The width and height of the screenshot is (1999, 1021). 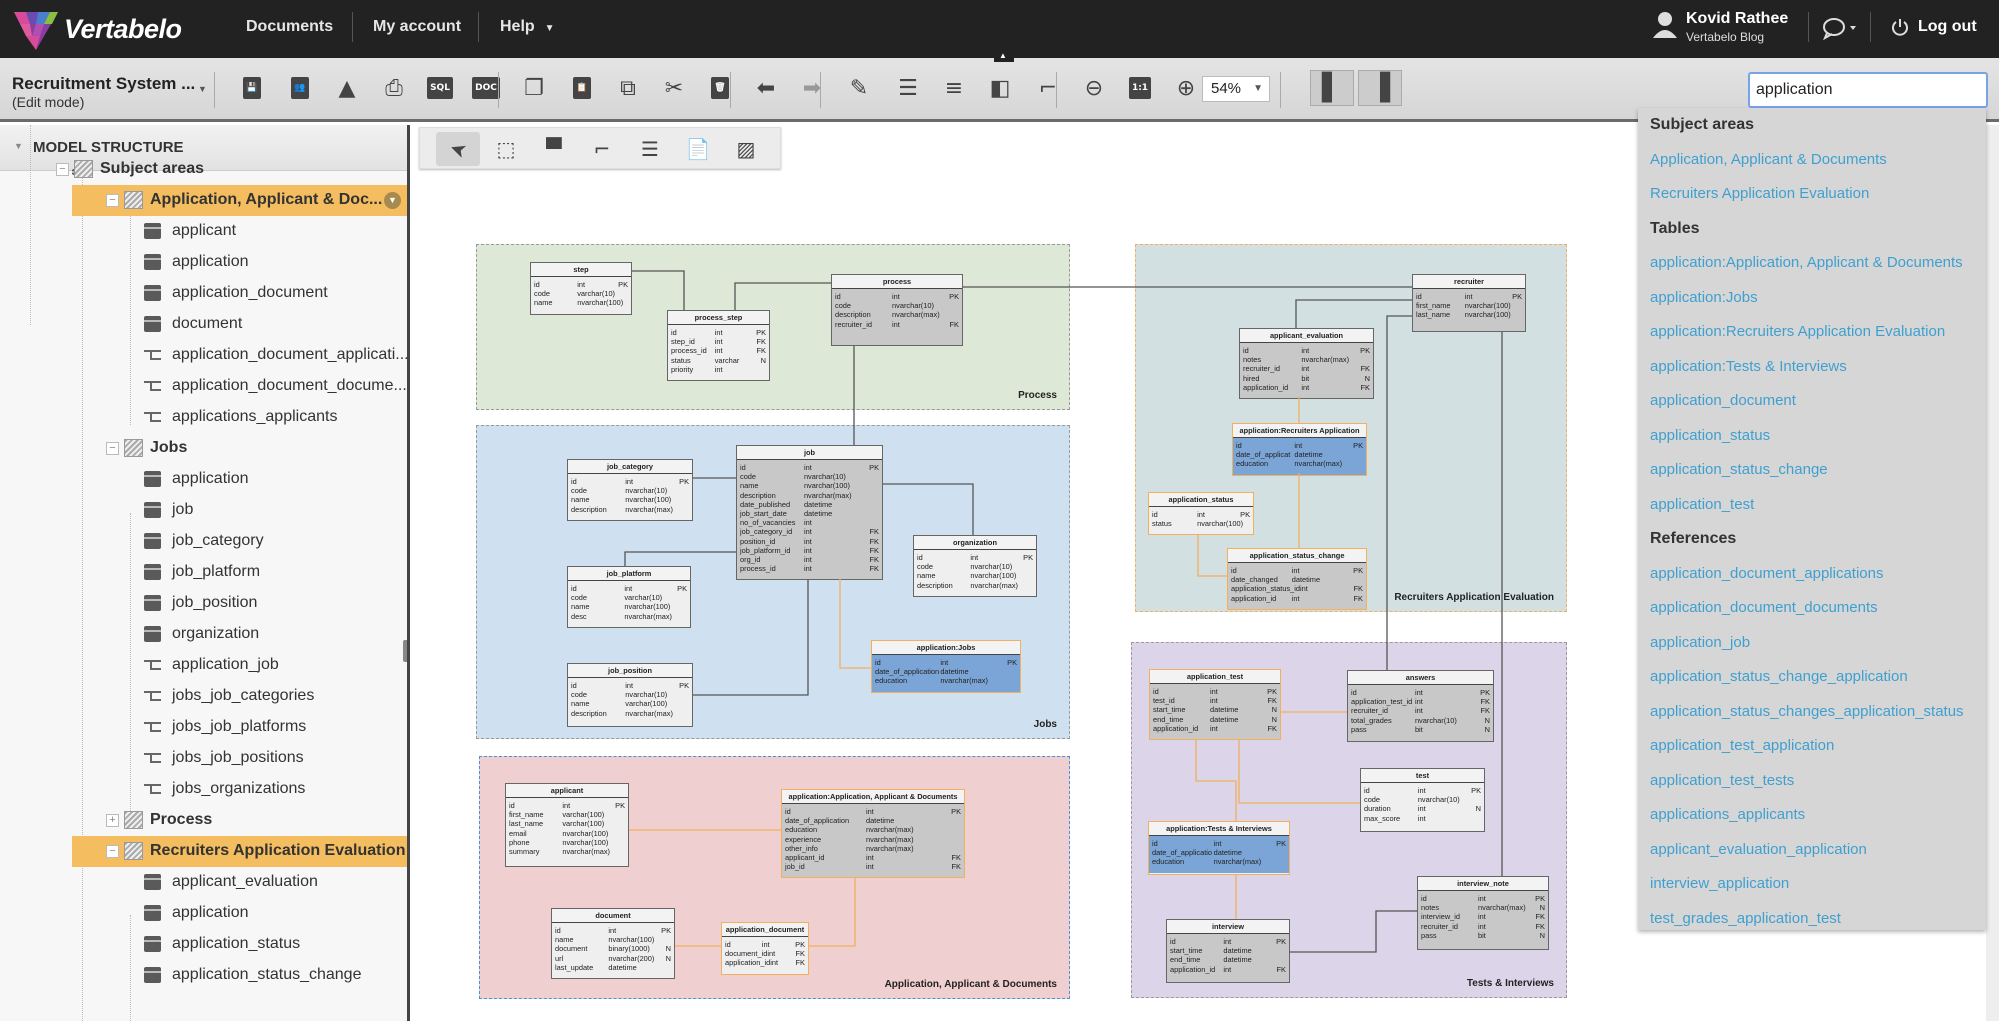 What do you see at coordinates (650, 149) in the screenshot?
I see `view-tool: ☰` at bounding box center [650, 149].